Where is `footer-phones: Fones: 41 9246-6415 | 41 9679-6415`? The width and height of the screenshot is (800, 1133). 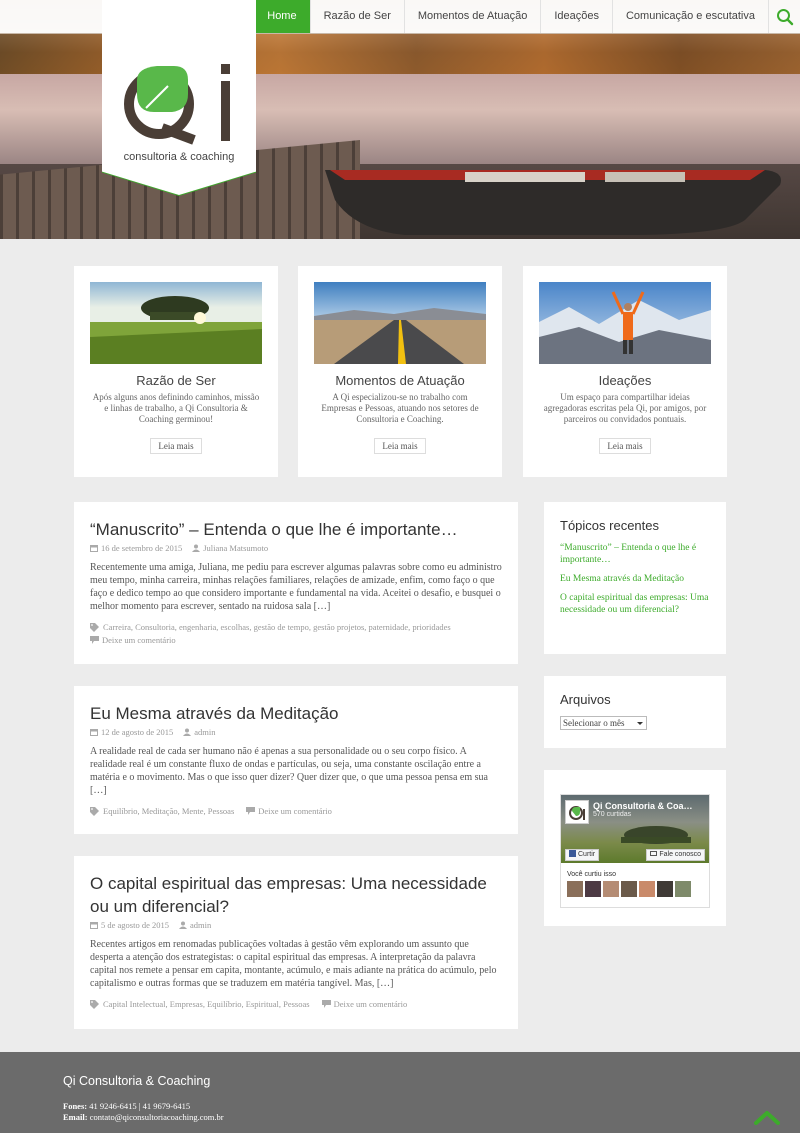
footer-phones: Fones: 41 9246-6415 | 41 9679-6415 is located at coordinates (127, 1106).